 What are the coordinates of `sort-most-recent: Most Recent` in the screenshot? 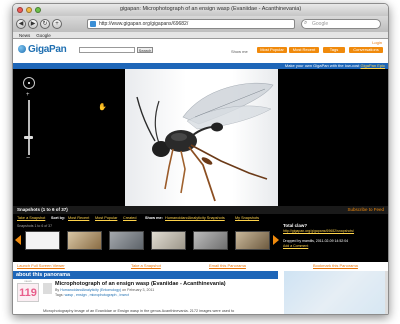 It's located at (78, 218).